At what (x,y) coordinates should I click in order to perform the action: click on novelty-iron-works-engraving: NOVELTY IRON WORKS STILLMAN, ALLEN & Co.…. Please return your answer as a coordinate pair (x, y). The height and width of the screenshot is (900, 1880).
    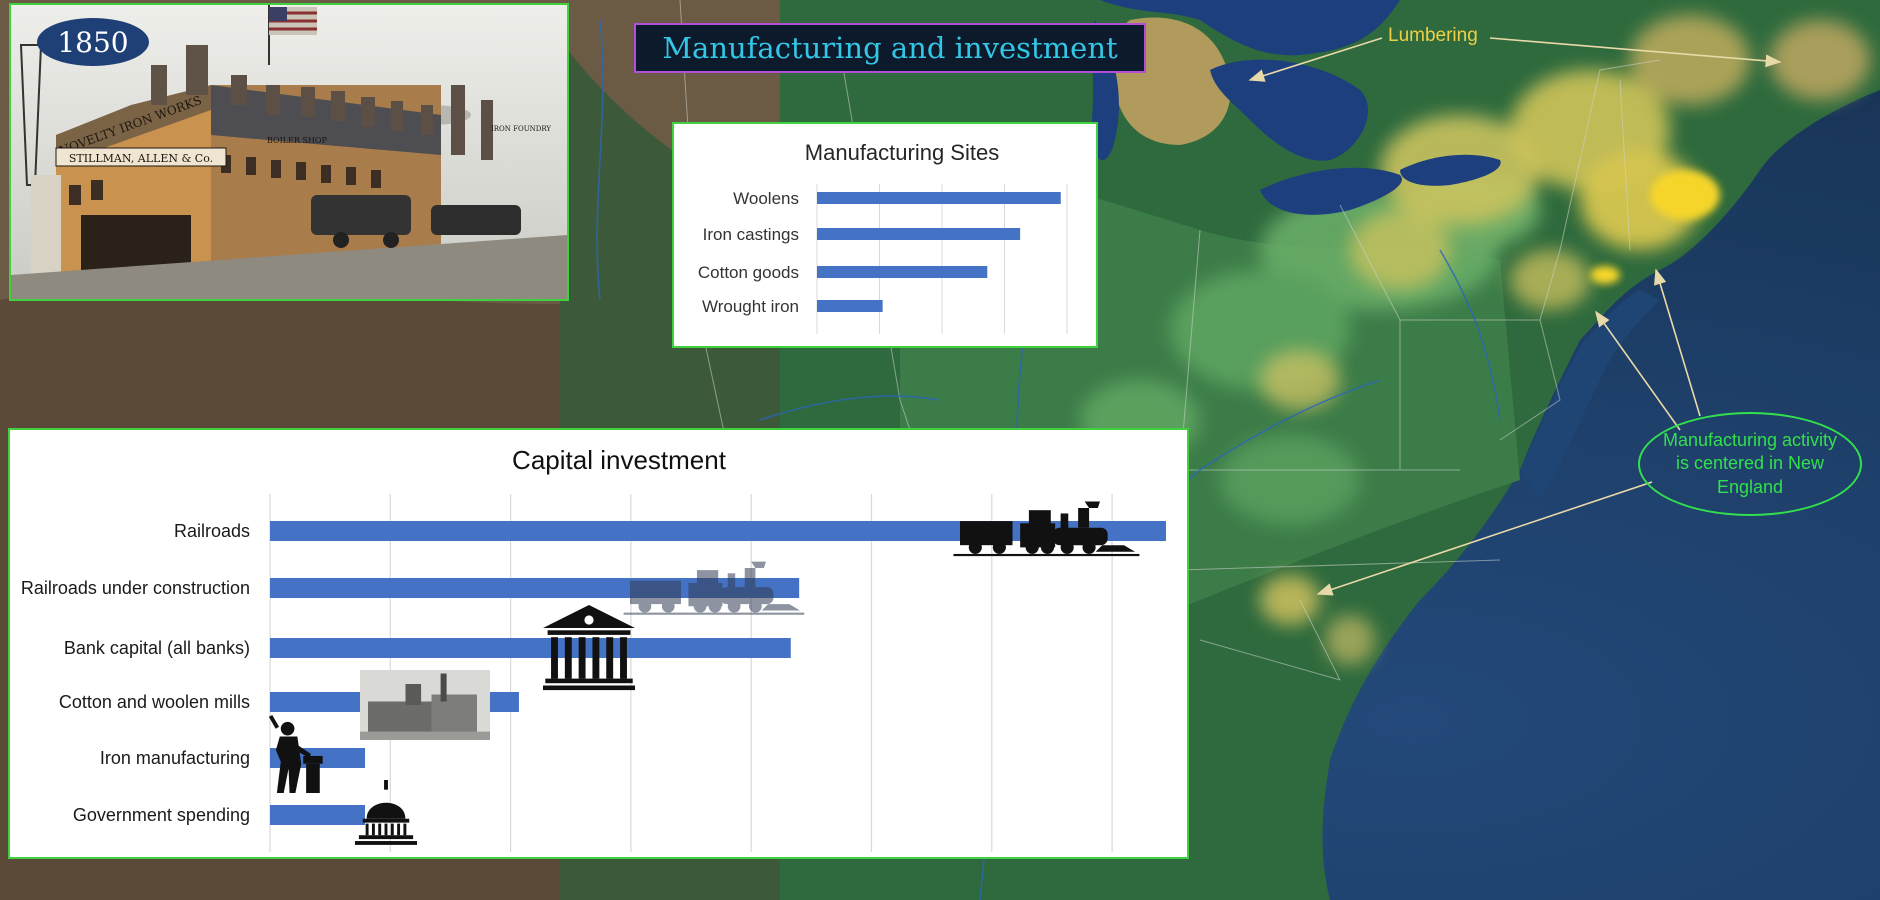
    Looking at the image, I should click on (289, 152).